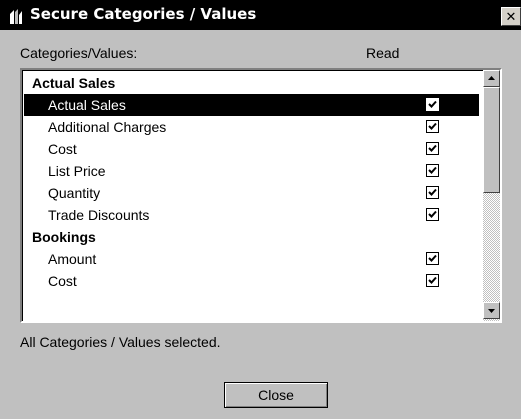  I want to click on categories-column-header: Categories/Values:, so click(79, 53).